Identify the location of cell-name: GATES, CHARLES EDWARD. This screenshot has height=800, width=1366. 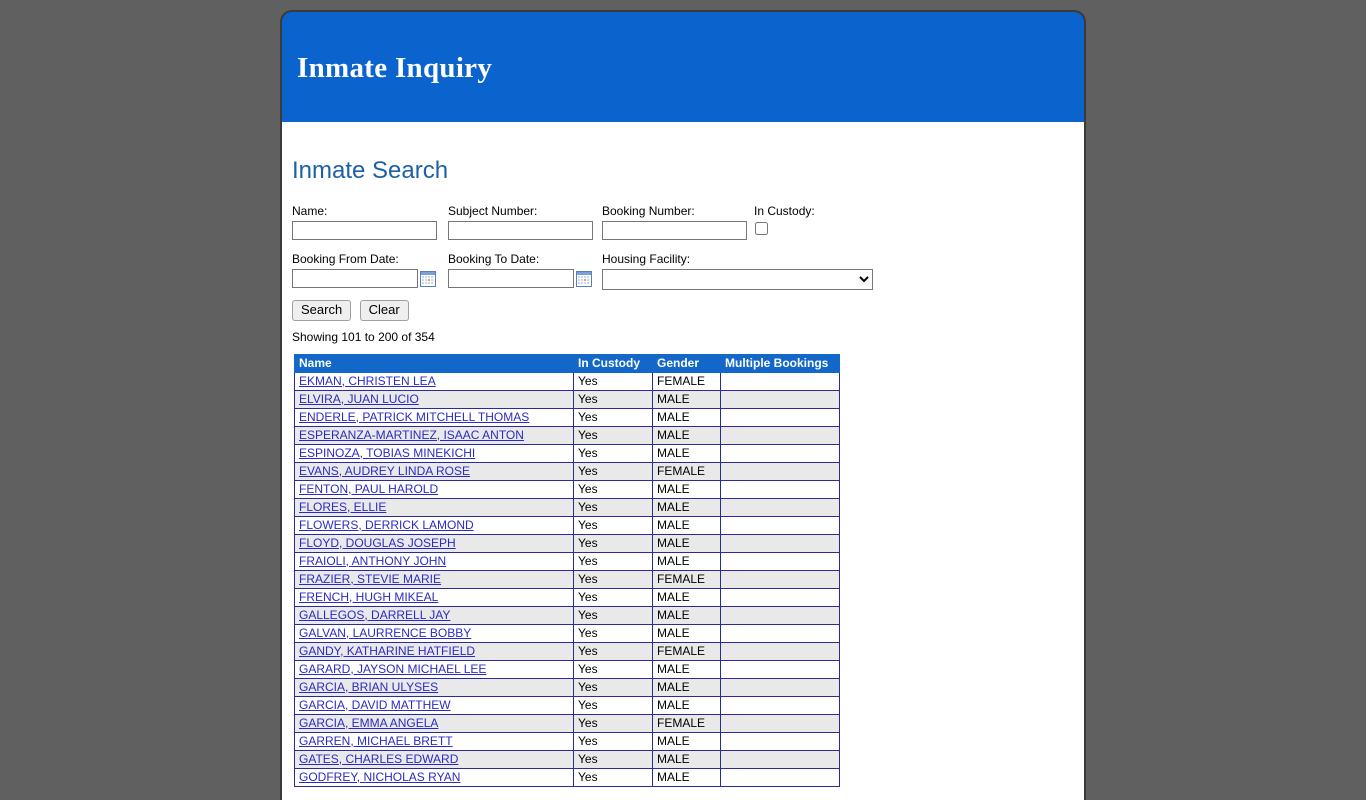
(434, 759).